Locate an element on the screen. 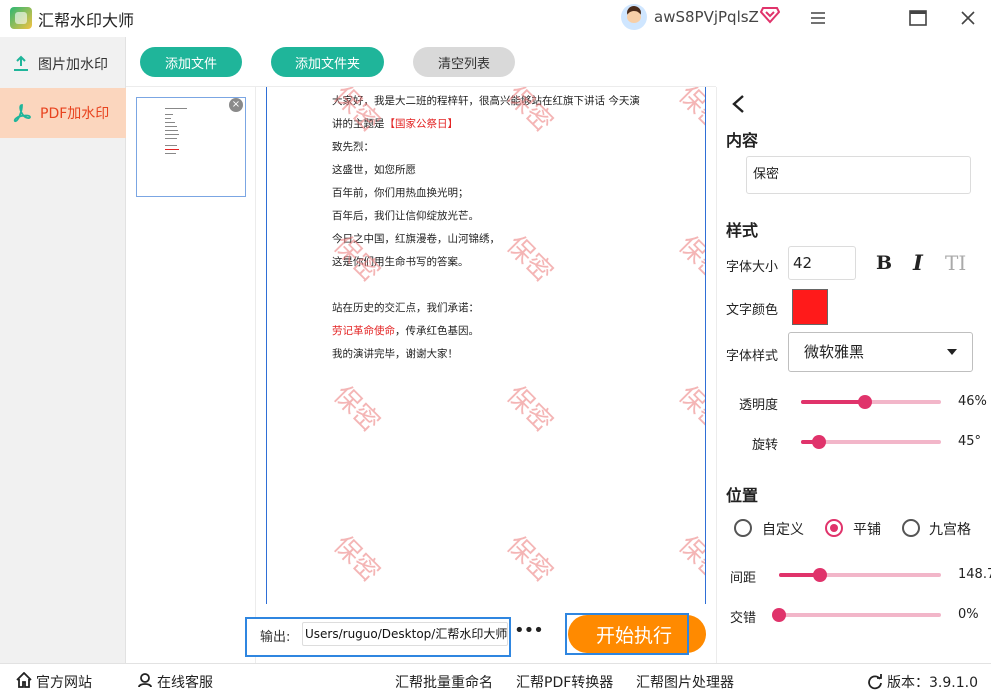 The width and height of the screenshot is (991, 696). position-section-title: 位置 is located at coordinates (742, 495).